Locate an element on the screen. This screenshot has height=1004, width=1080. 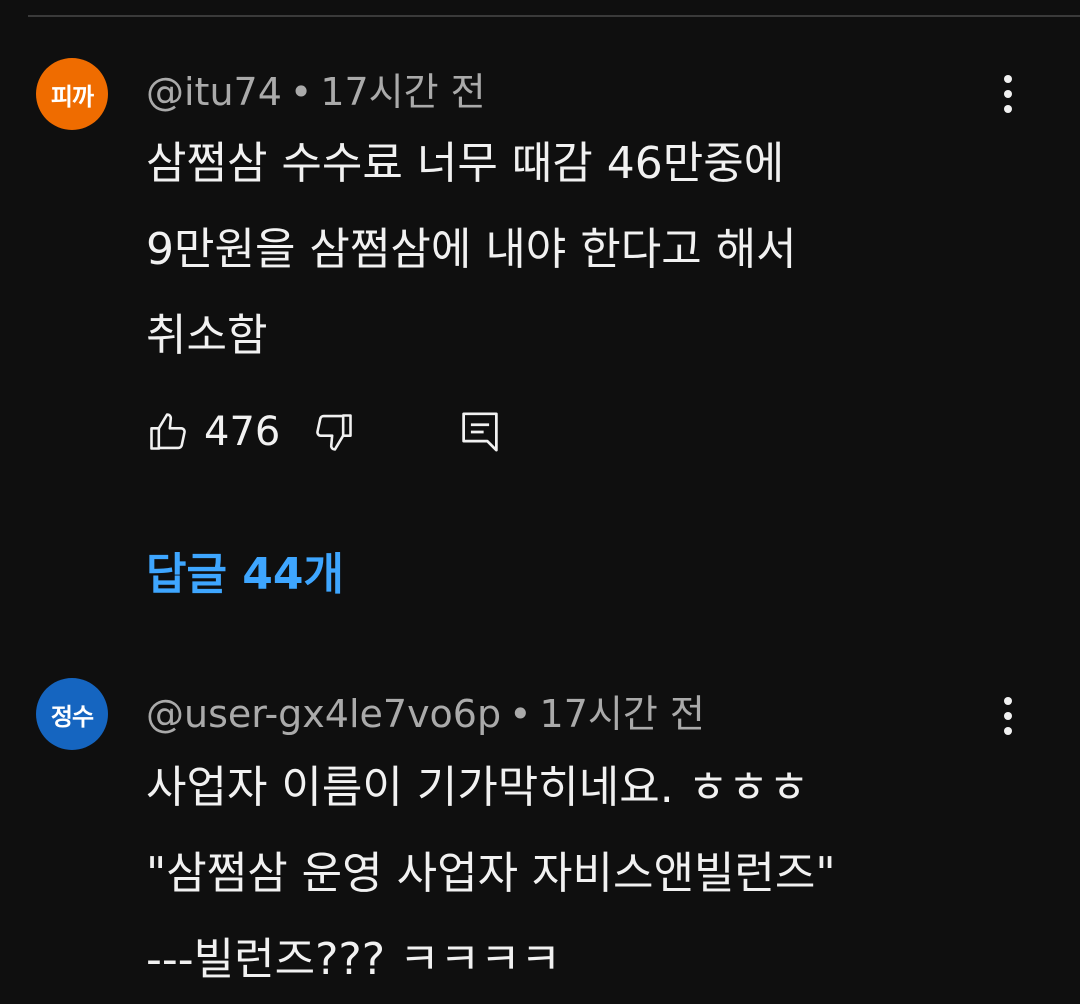
thumbs-up-icon is located at coordinates (168, 432).